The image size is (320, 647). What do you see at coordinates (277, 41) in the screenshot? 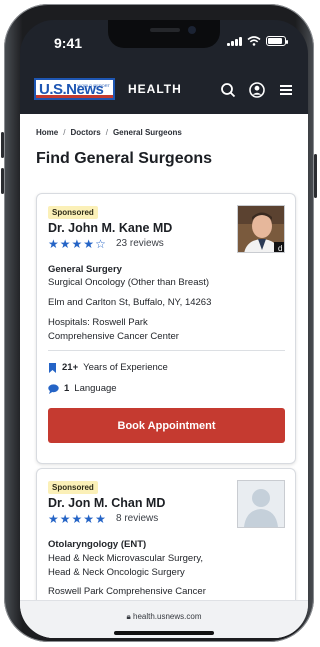
I see `battery-icon` at bounding box center [277, 41].